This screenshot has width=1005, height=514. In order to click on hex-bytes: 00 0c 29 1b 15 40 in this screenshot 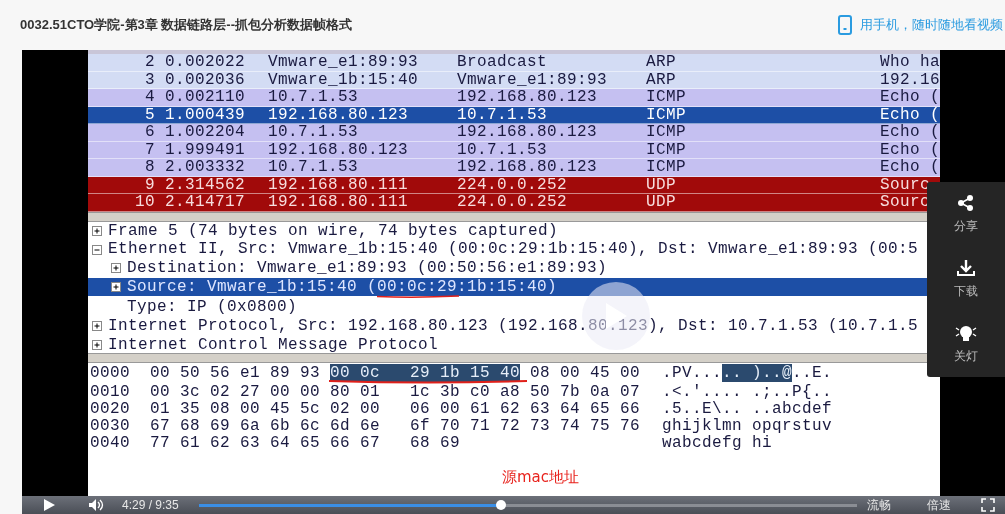, I will do `click(425, 372)`.